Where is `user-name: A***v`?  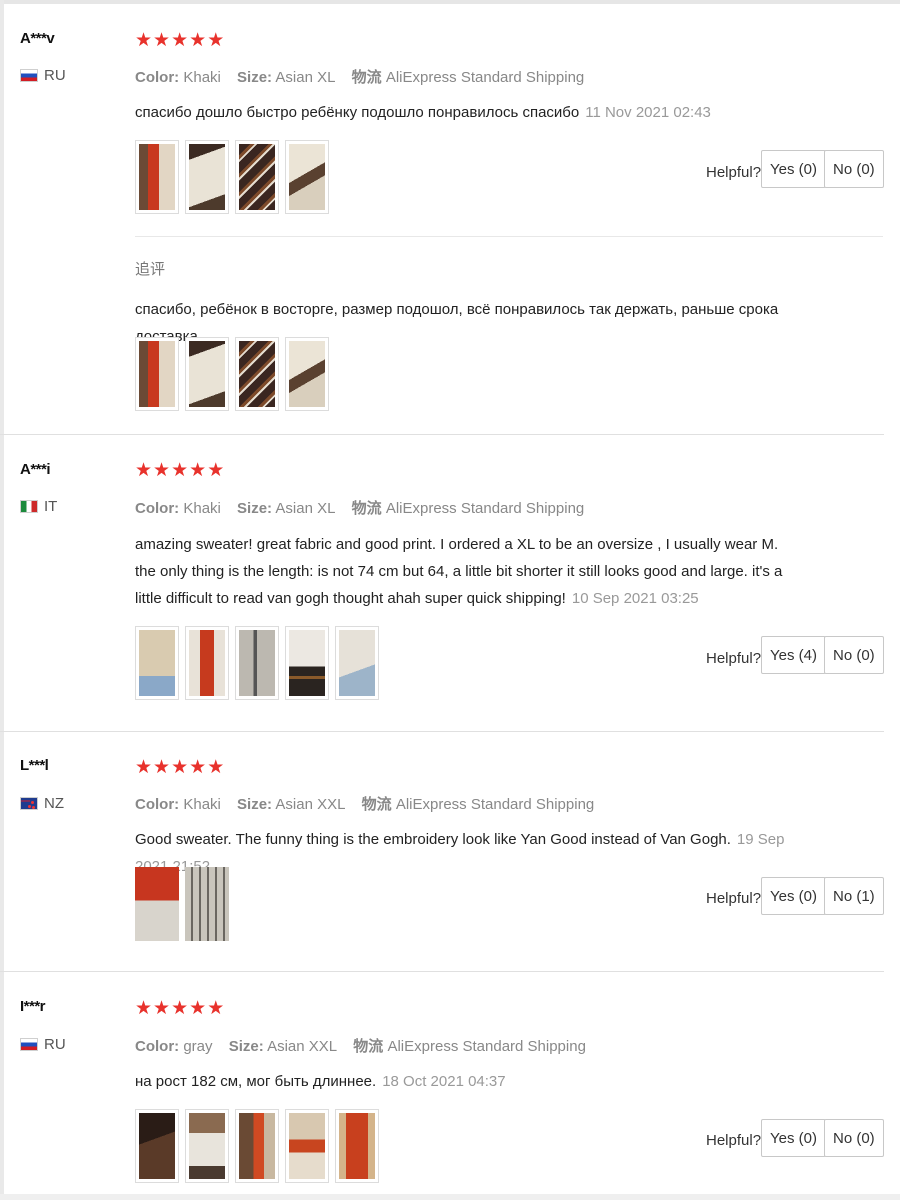
user-name: A***v is located at coordinates (37, 38).